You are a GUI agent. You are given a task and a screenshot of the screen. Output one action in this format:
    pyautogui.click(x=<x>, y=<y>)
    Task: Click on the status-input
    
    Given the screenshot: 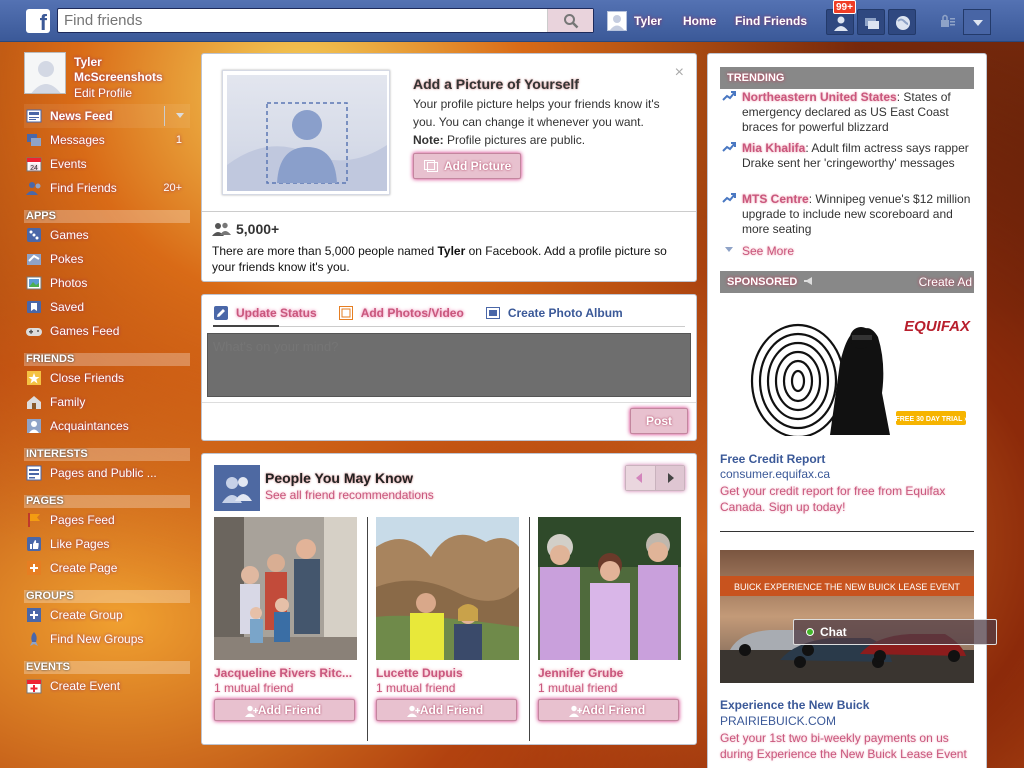 What is the action you would take?
    pyautogui.click(x=449, y=365)
    